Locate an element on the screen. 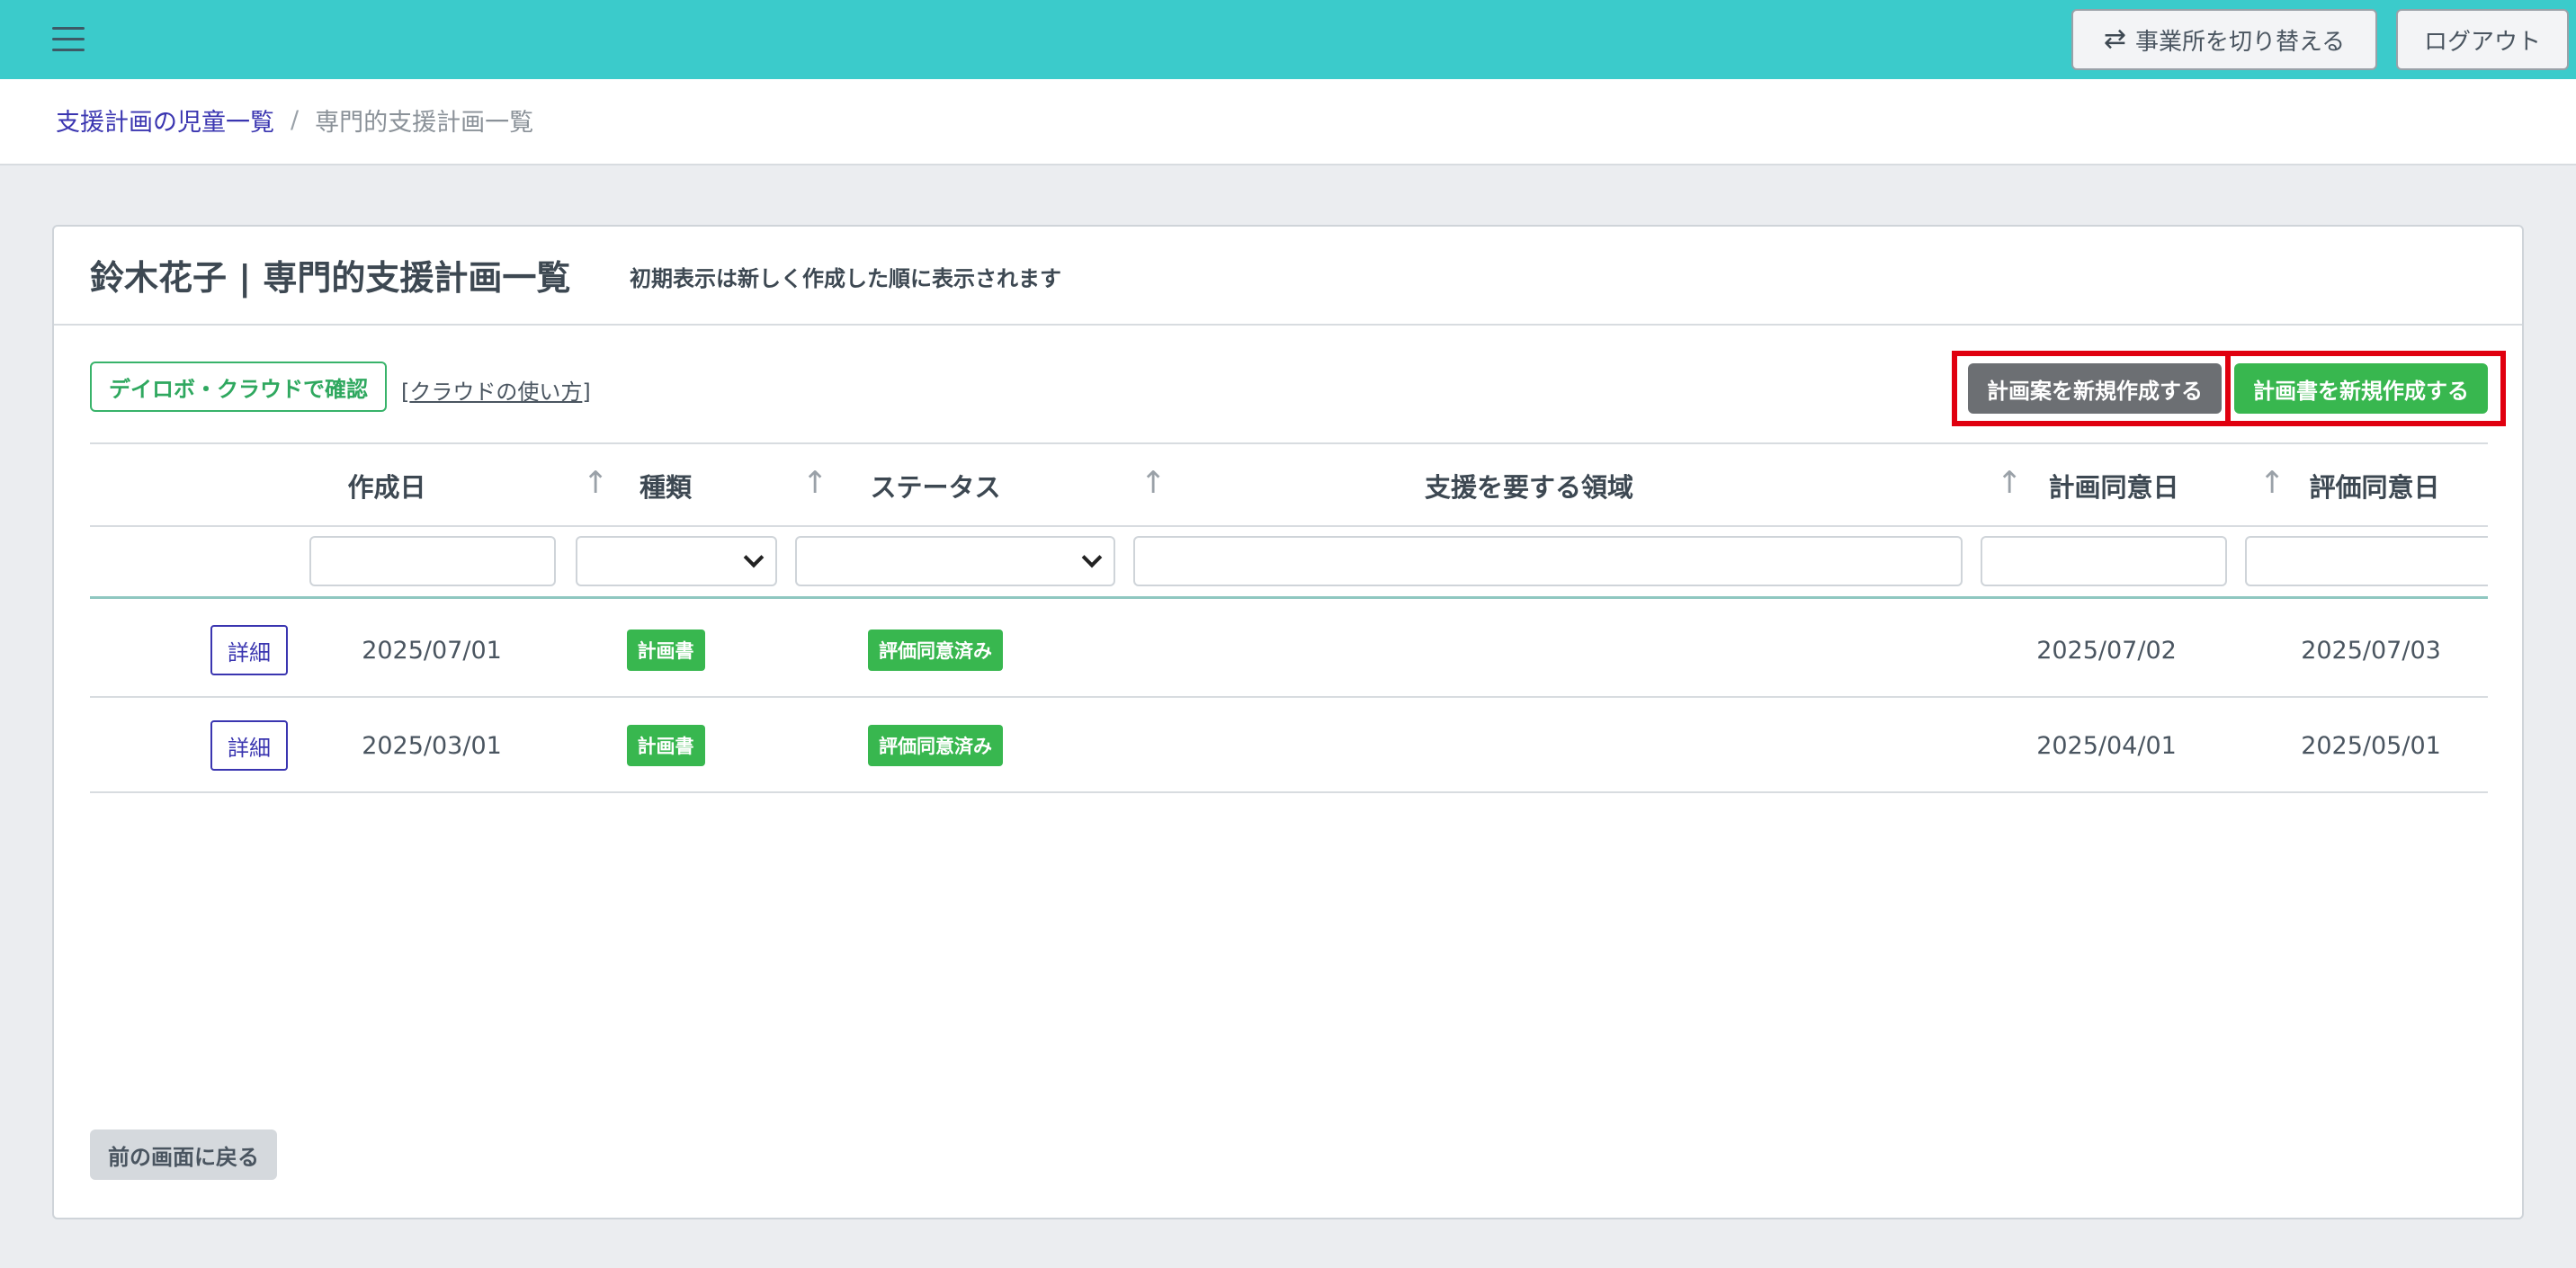 Image resolution: width=2576 pixels, height=1268 pixels. filter-plan-agreement-input is located at coordinates (2104, 561).